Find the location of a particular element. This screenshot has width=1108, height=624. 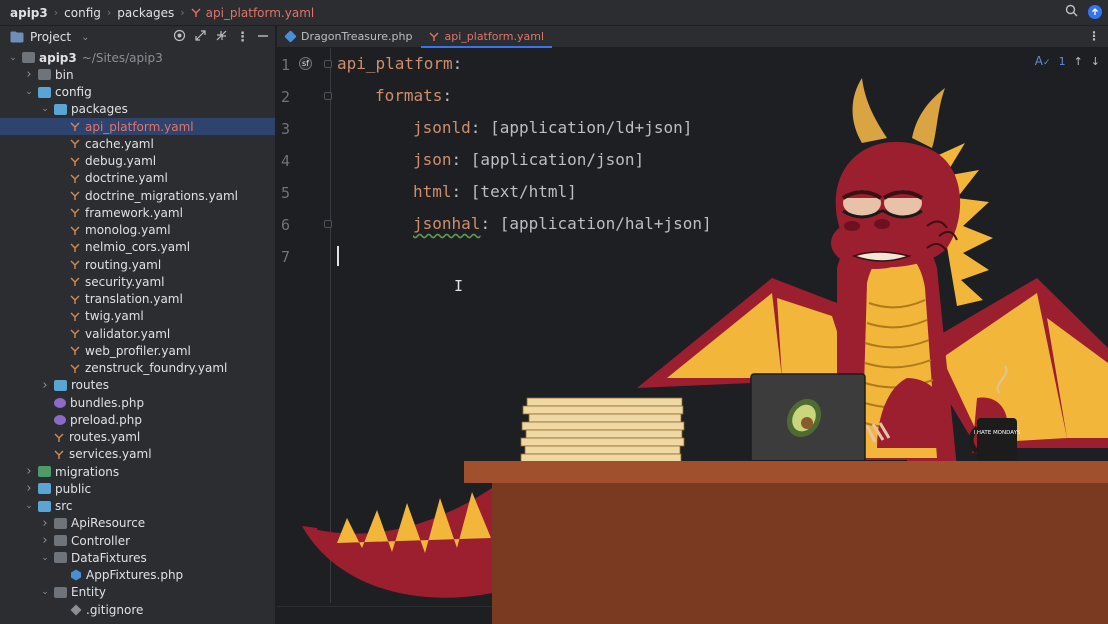

tree-item-label: framework.yaml is located at coordinates (134, 212).